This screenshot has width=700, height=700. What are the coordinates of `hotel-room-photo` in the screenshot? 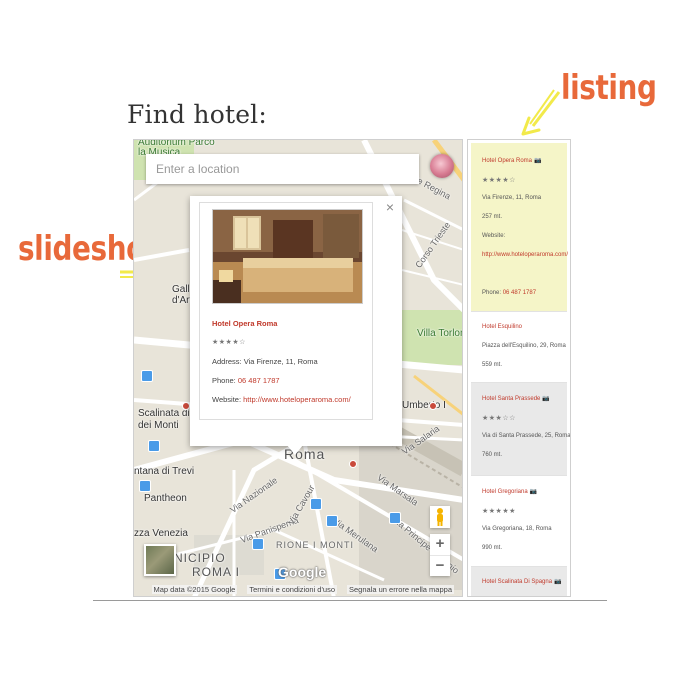 It's located at (287, 256).